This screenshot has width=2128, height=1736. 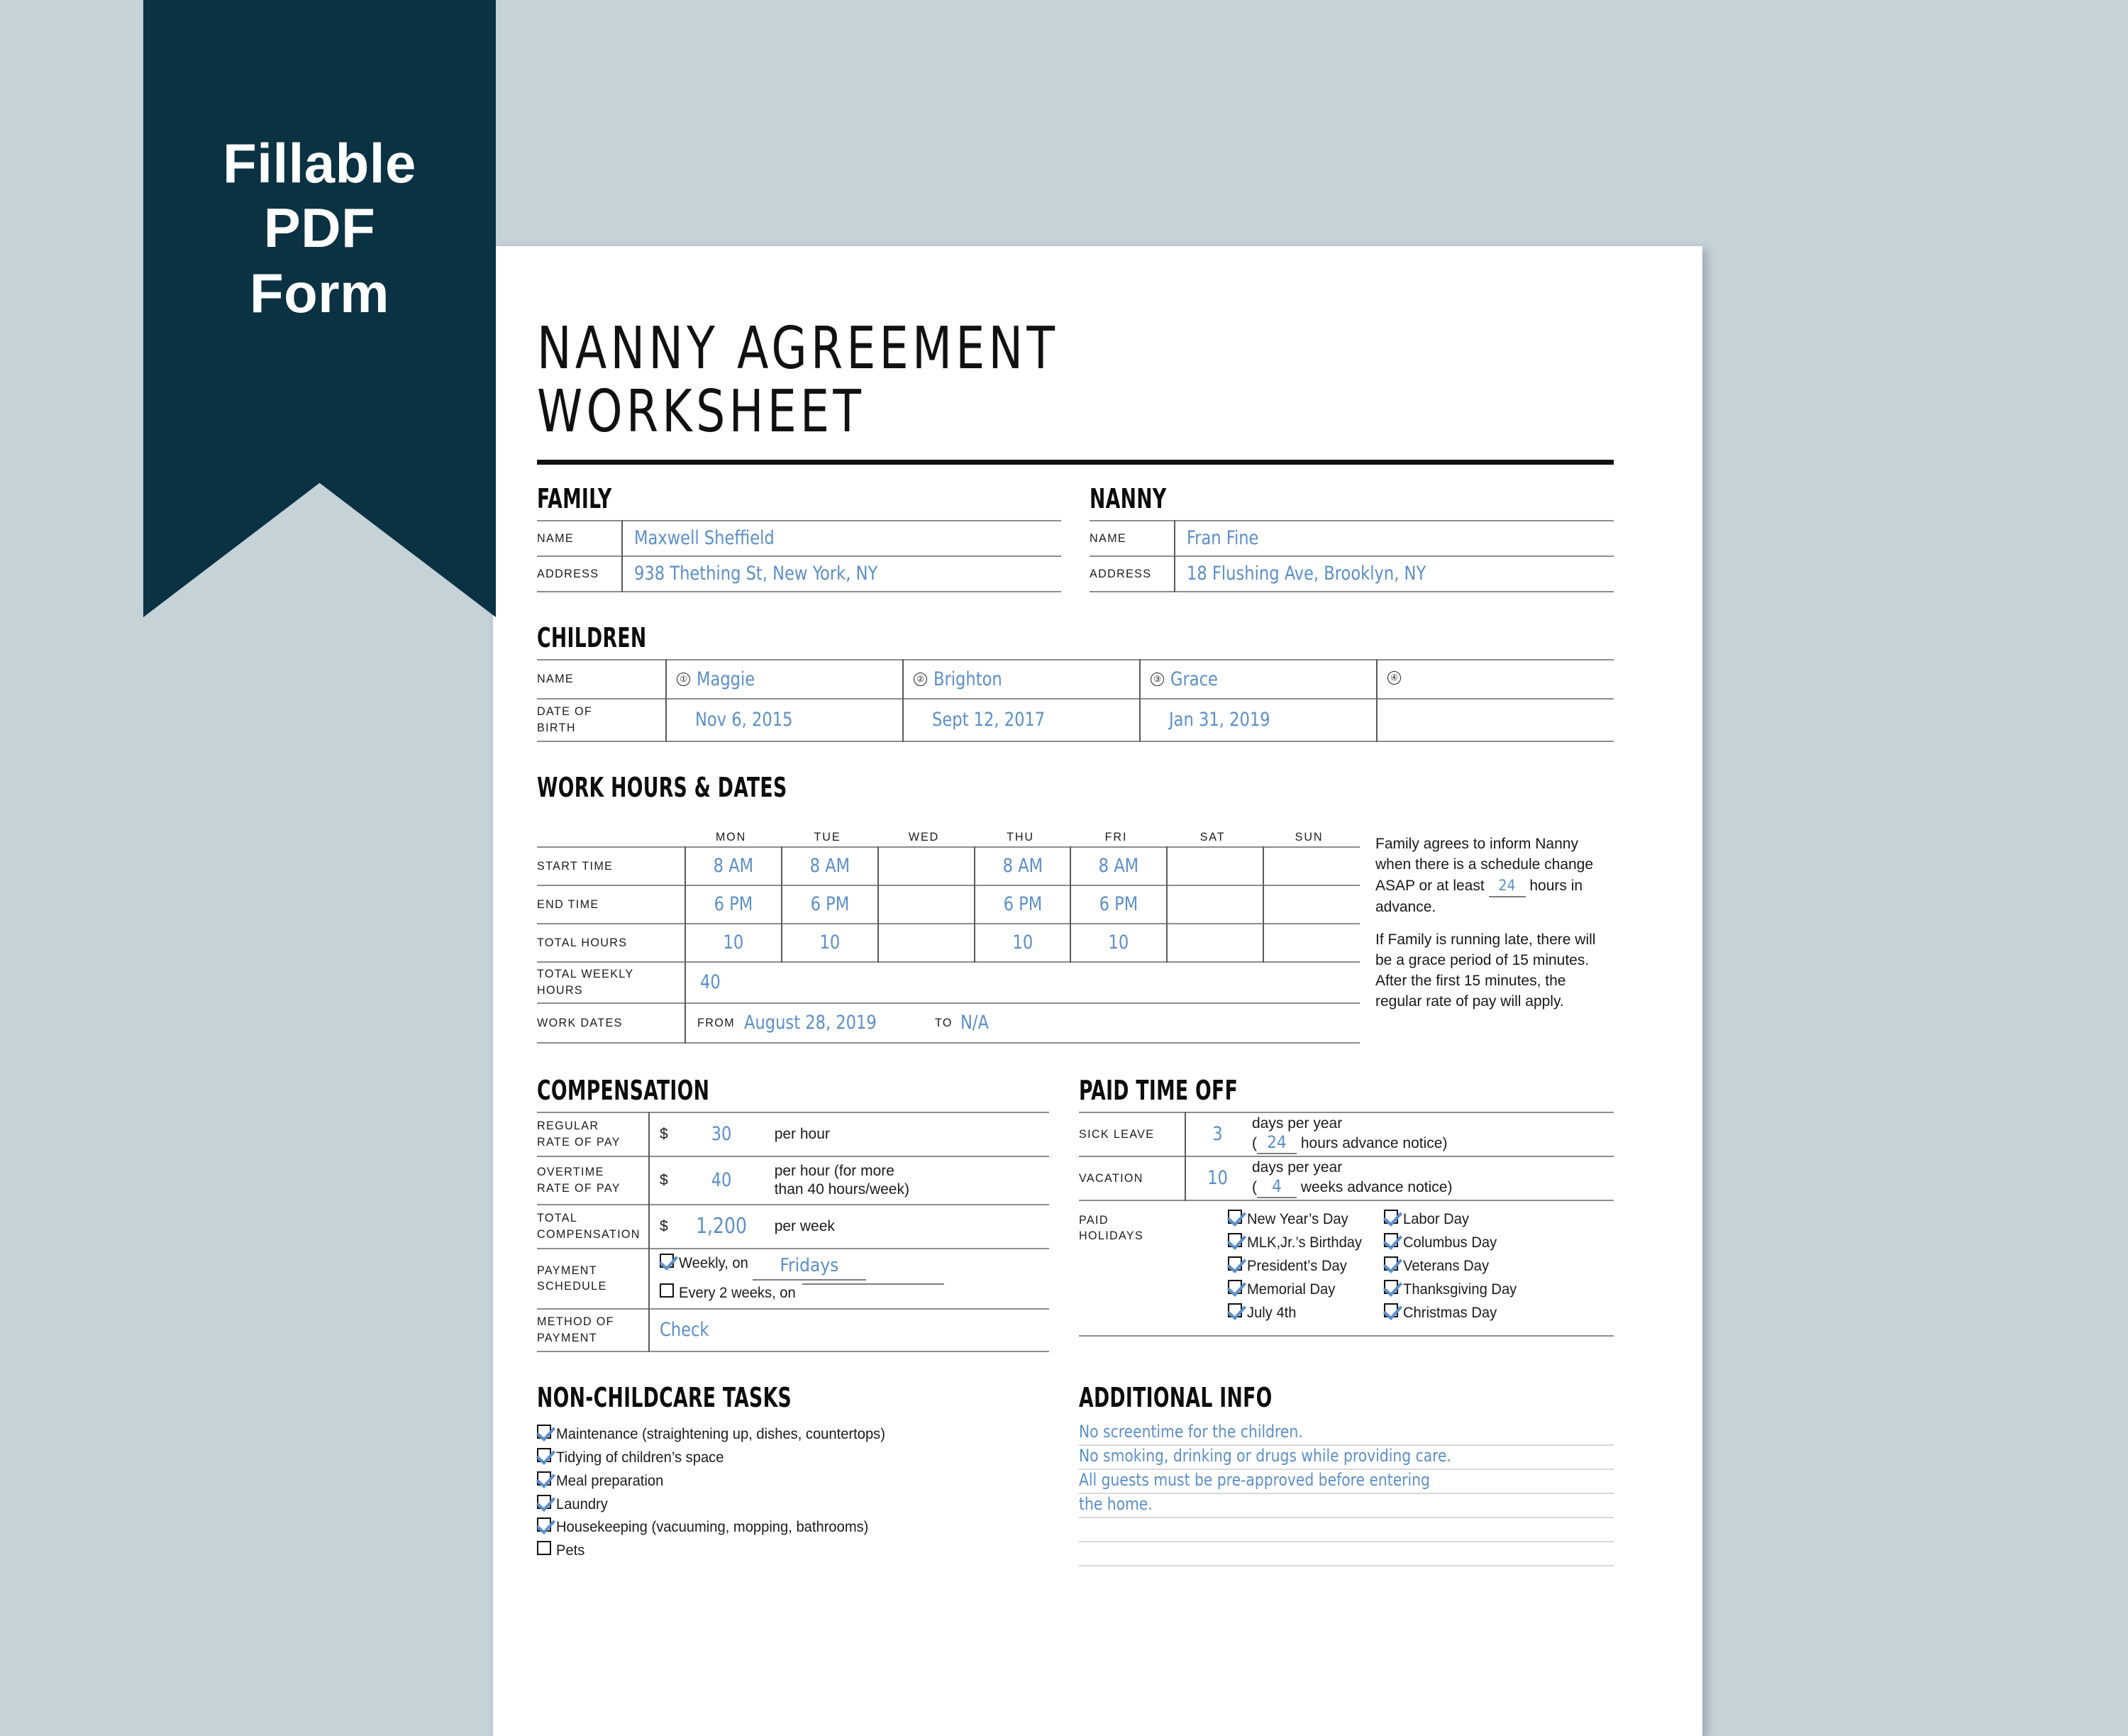 What do you see at coordinates (873, 1284) in the screenshot?
I see `payment-schedule-biweekly-day-field` at bounding box center [873, 1284].